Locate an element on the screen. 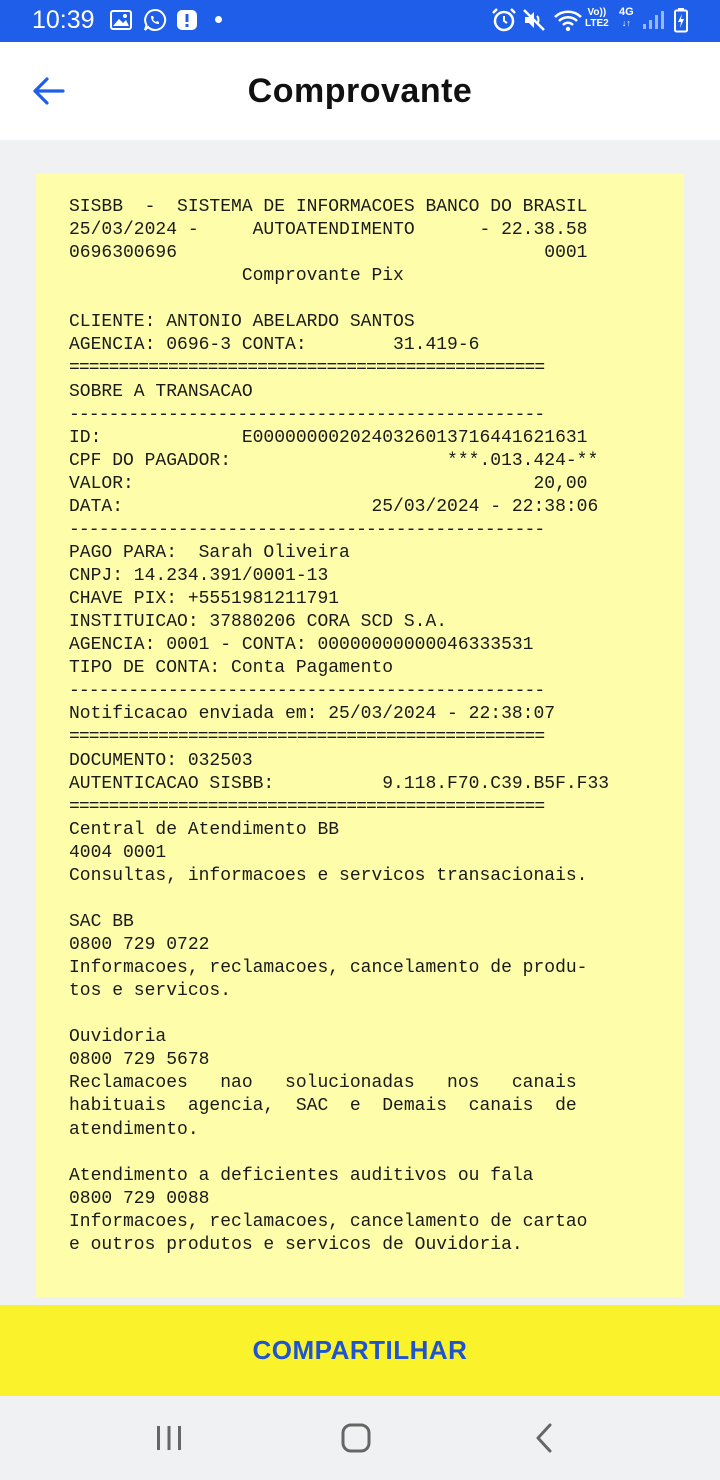 This screenshot has height=1480, width=720. recents-button is located at coordinates (169, 1438).